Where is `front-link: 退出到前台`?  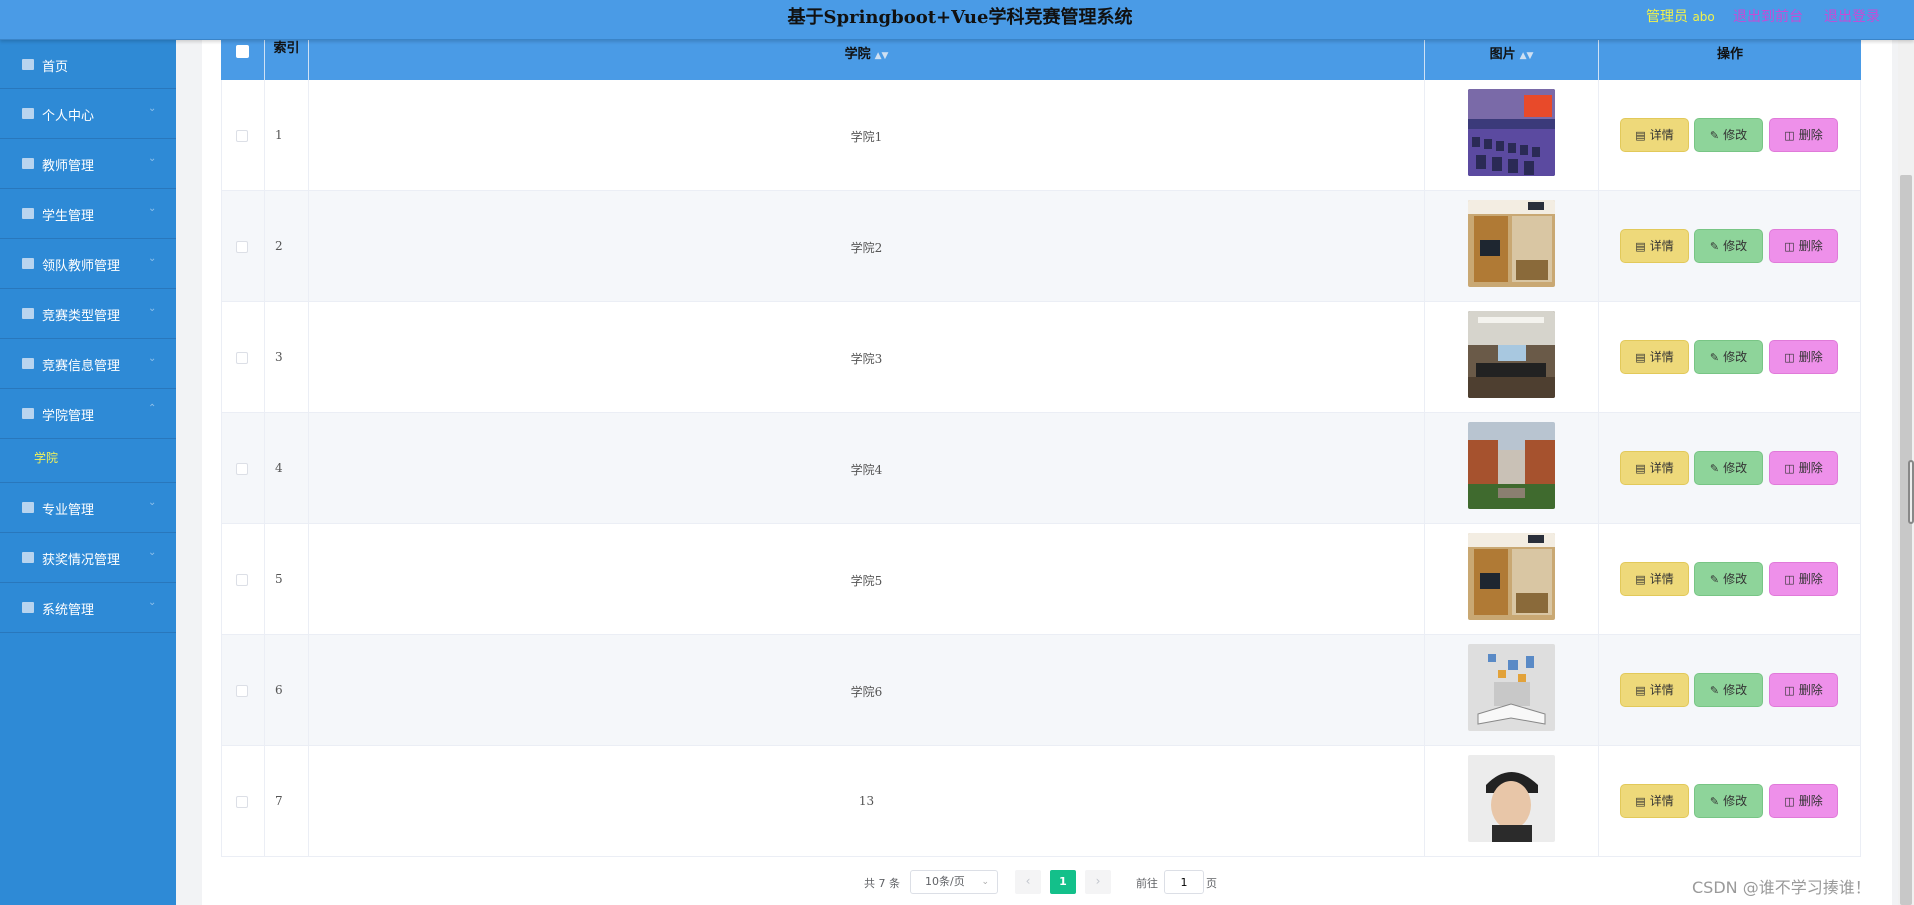 front-link: 退出到前台 is located at coordinates (1768, 16).